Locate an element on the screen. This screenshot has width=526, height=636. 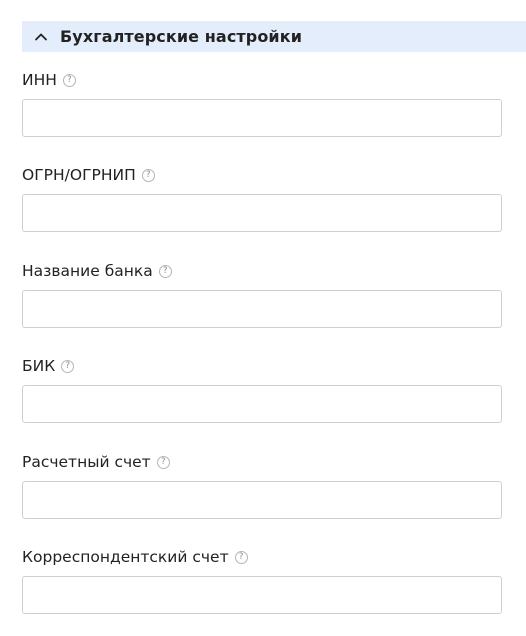
bik-field: БИК ? is located at coordinates (262, 389).